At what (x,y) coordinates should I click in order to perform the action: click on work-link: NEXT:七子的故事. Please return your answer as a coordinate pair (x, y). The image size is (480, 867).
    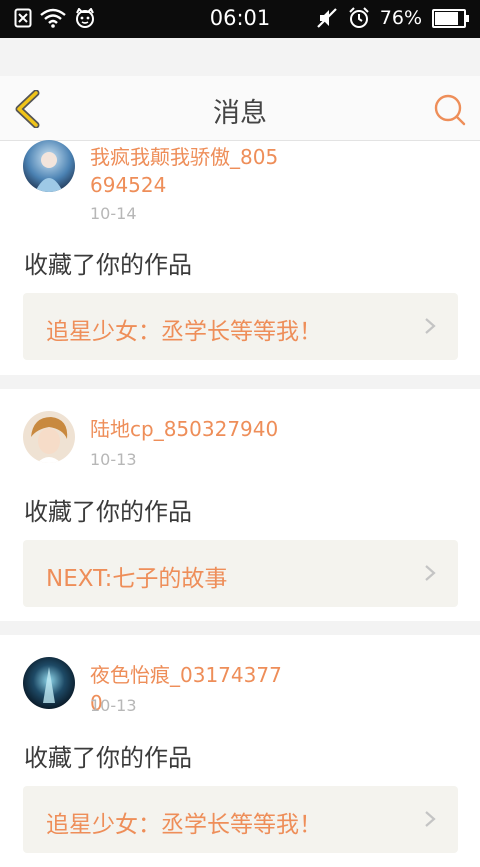
    Looking at the image, I should click on (240, 573).